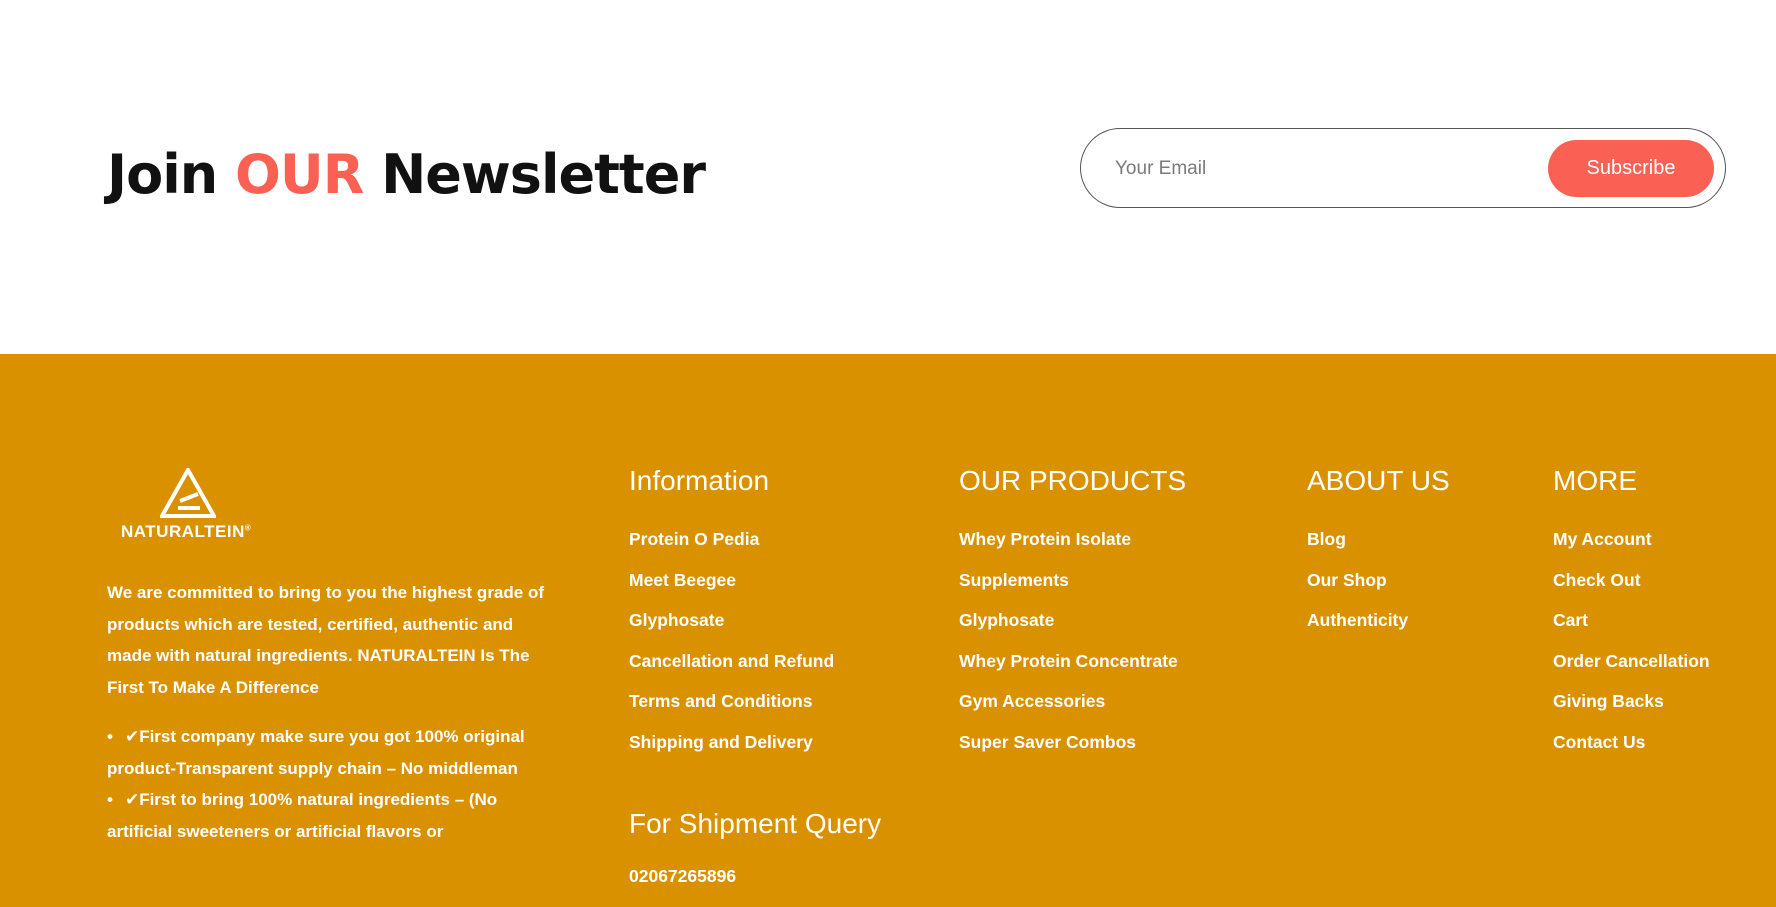 This screenshot has width=1776, height=907. I want to click on link-order-cancellation: Order Cancellation, so click(1631, 661).